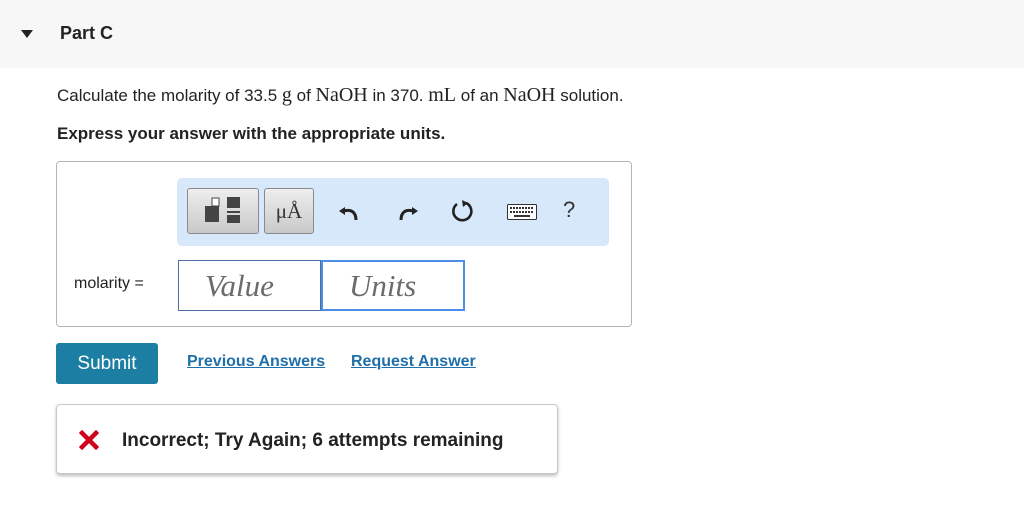  What do you see at coordinates (407, 211) in the screenshot?
I see `redo-icon` at bounding box center [407, 211].